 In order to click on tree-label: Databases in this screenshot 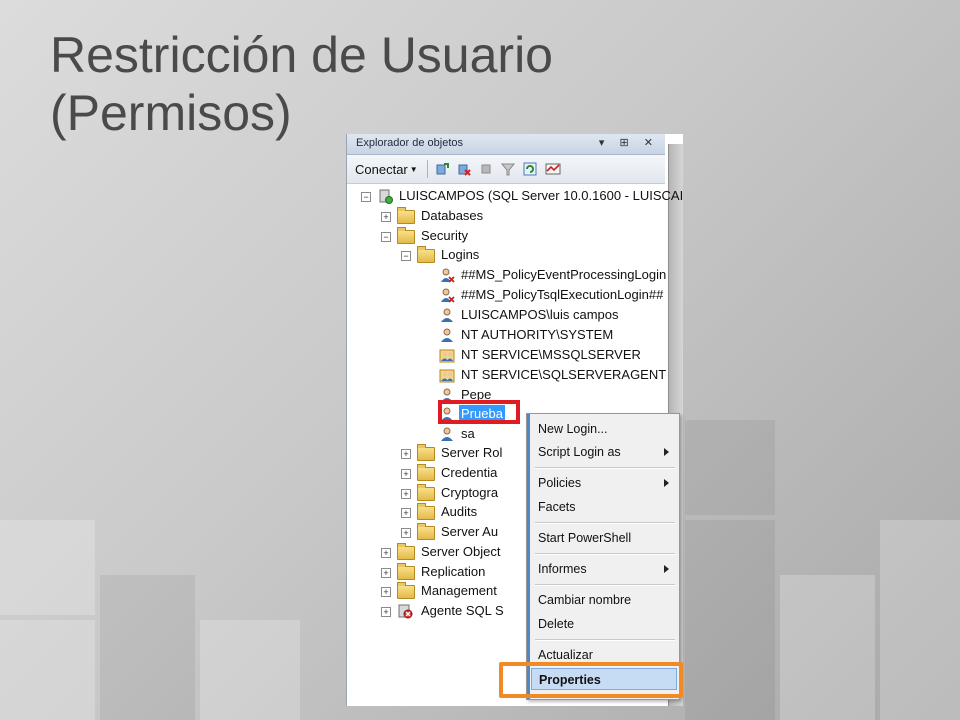, I will do `click(452, 215)`.